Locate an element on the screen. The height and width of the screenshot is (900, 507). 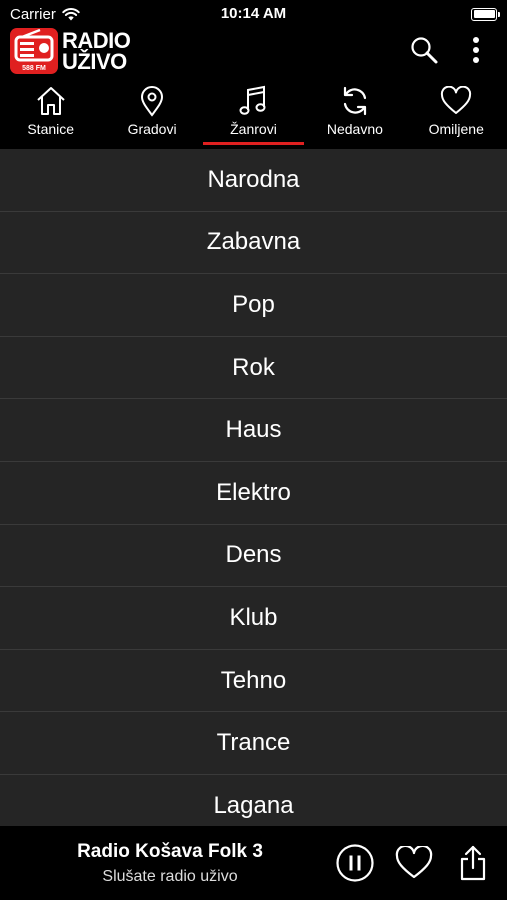
more-vertical-icon is located at coordinates (476, 50).